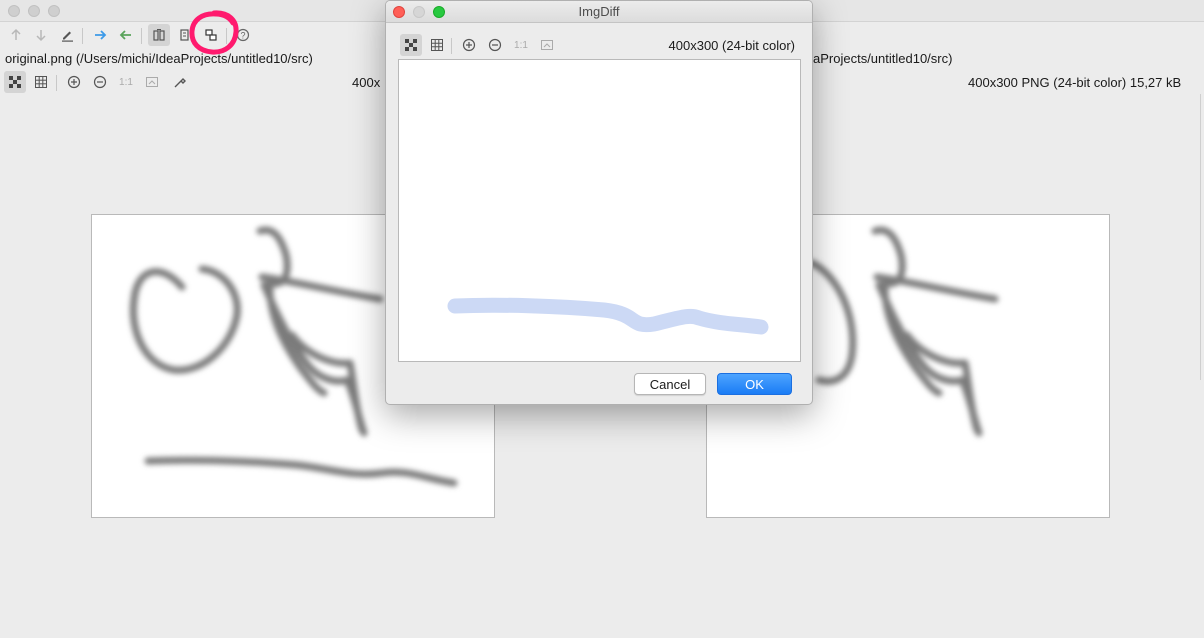 The image size is (1204, 638). I want to click on zoom-window-button, so click(54, 11).